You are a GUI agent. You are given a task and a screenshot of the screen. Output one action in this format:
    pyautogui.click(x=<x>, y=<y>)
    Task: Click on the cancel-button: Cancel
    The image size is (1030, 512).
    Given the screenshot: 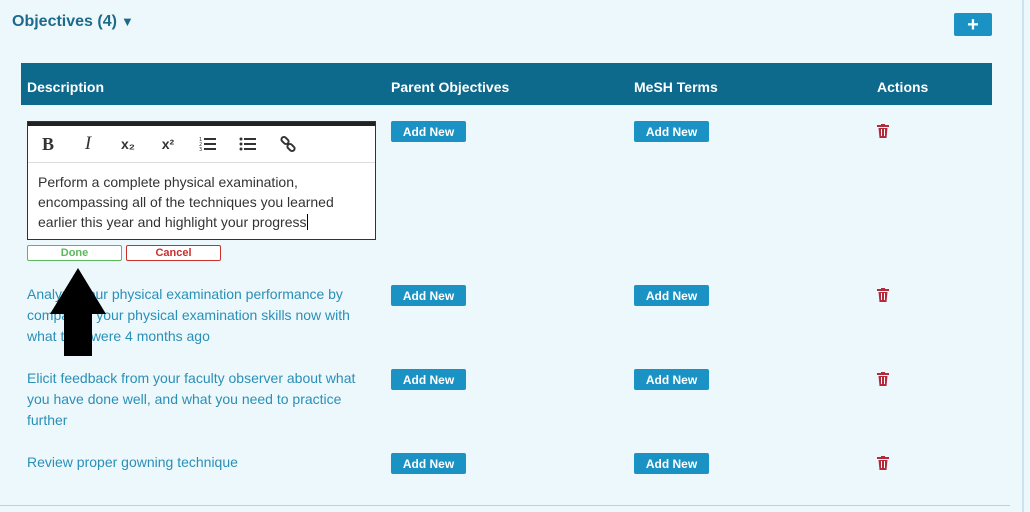 What is the action you would take?
    pyautogui.click(x=173, y=253)
    